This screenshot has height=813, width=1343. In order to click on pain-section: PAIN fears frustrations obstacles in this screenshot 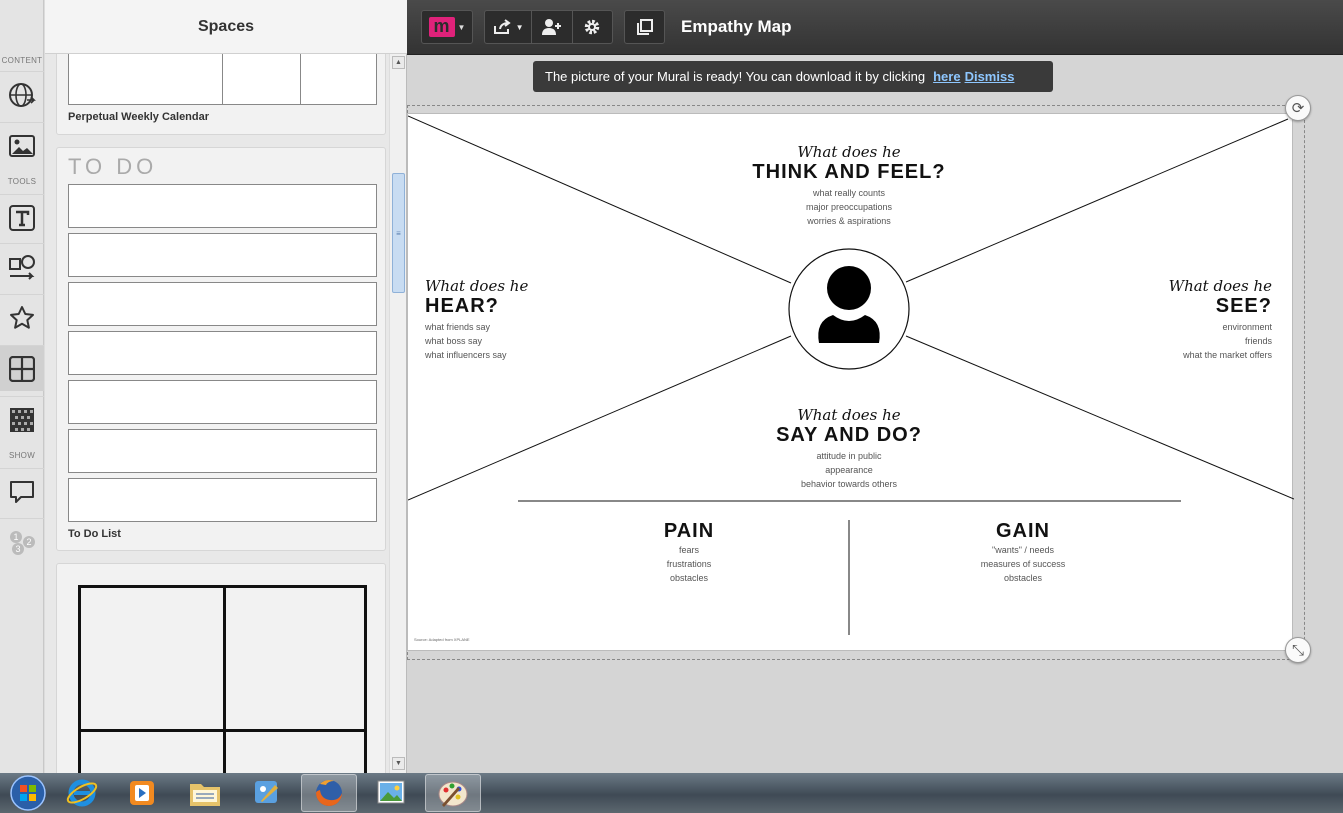, I will do `click(689, 552)`.